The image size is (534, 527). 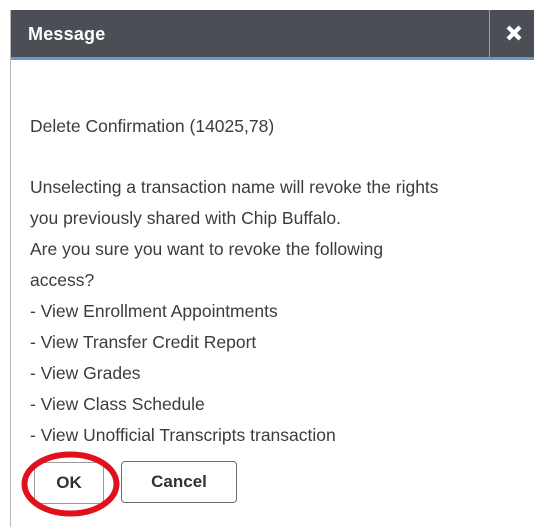 What do you see at coordinates (67, 34) in the screenshot?
I see `dialog-title: Message` at bounding box center [67, 34].